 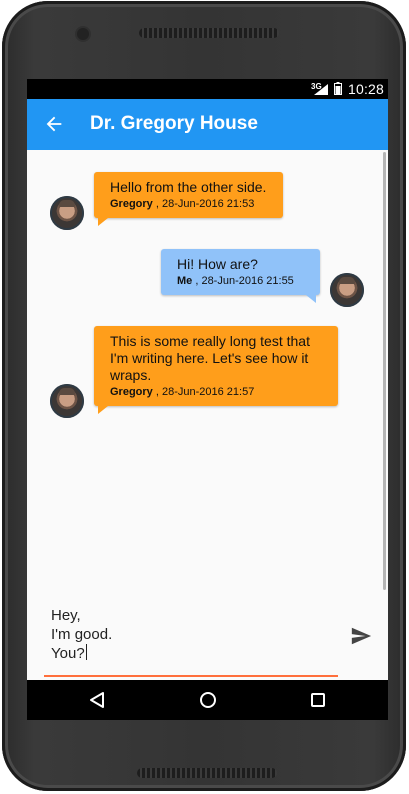 What do you see at coordinates (188, 187) in the screenshot?
I see `message-text: Hello from the other side.` at bounding box center [188, 187].